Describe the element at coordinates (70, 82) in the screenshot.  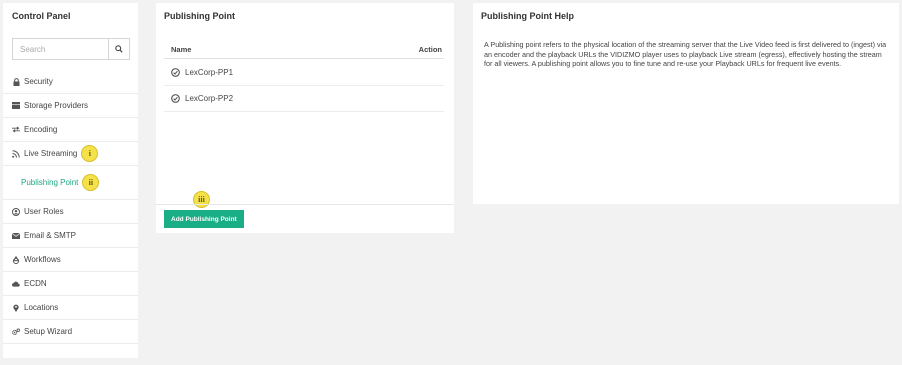
I see `sidebar-item-security: Security` at that location.